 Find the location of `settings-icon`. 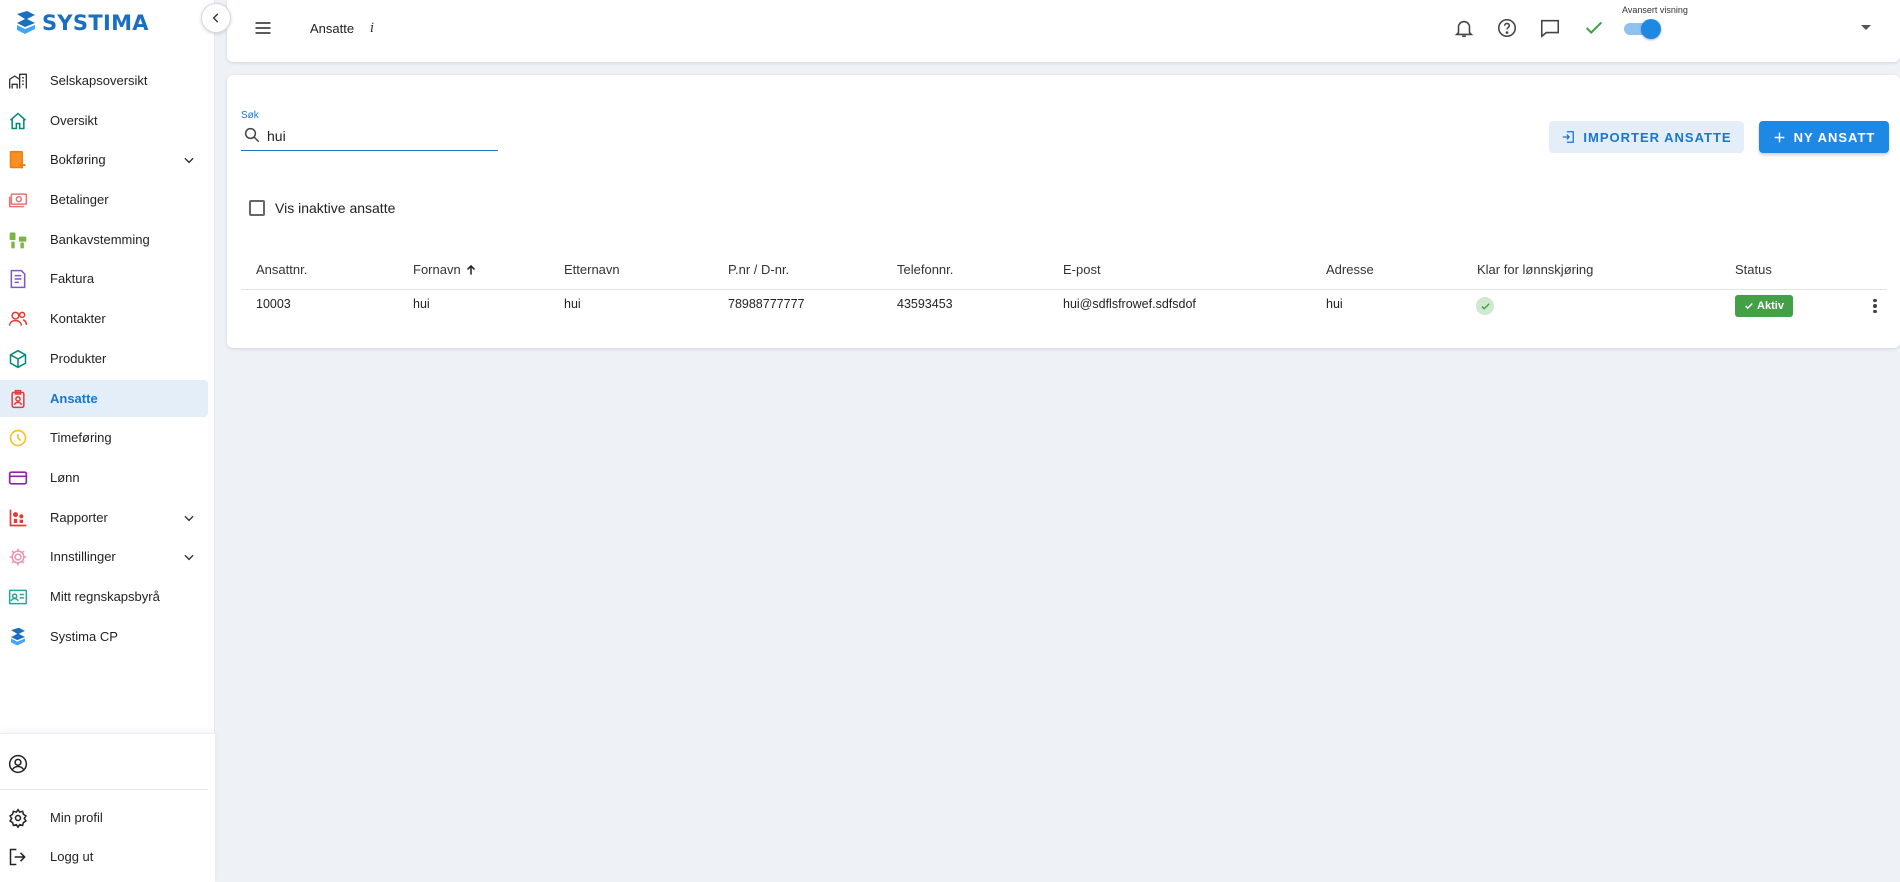

settings-icon is located at coordinates (18, 818).